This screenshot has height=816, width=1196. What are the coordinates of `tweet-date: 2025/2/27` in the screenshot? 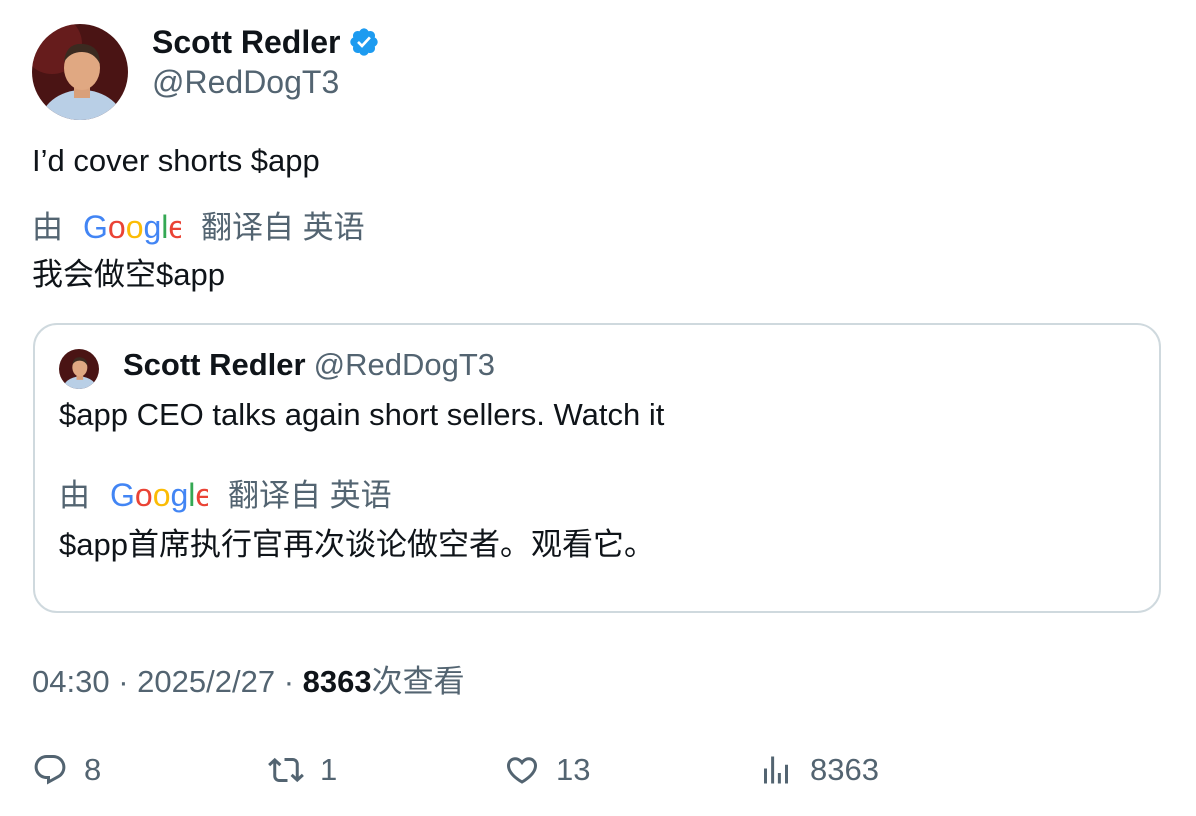 It's located at (206, 681).